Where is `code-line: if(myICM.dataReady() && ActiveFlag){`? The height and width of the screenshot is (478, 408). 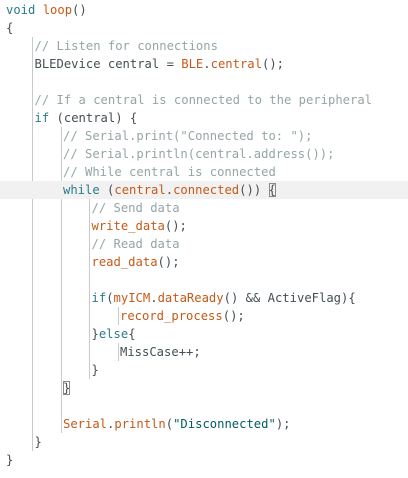 code-line: if(myICM.dataReady() && ActiveFlag){ is located at coordinates (204, 298).